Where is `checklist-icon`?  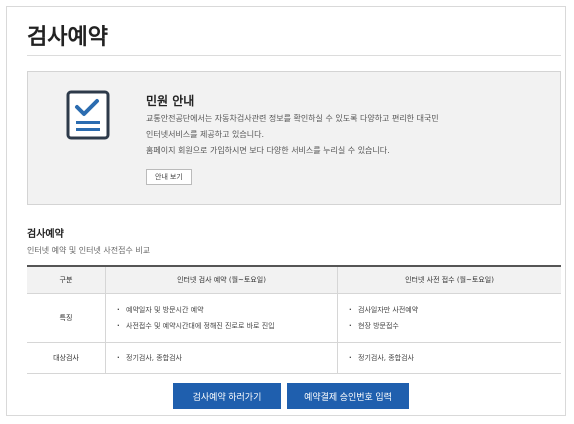 checklist-icon is located at coordinates (88, 115).